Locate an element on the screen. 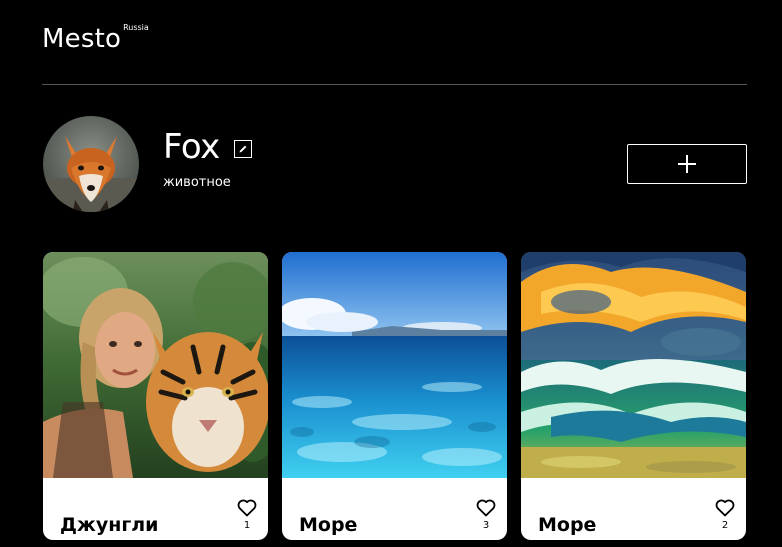  like-group: 2 is located at coordinates (725, 515).